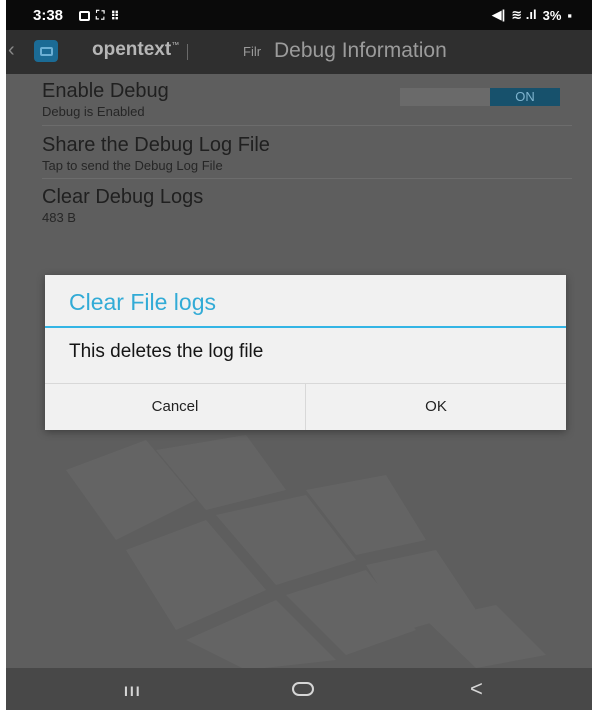 This screenshot has height=710, width=598. Describe the element at coordinates (303, 689) in the screenshot. I see `home-icon` at that location.